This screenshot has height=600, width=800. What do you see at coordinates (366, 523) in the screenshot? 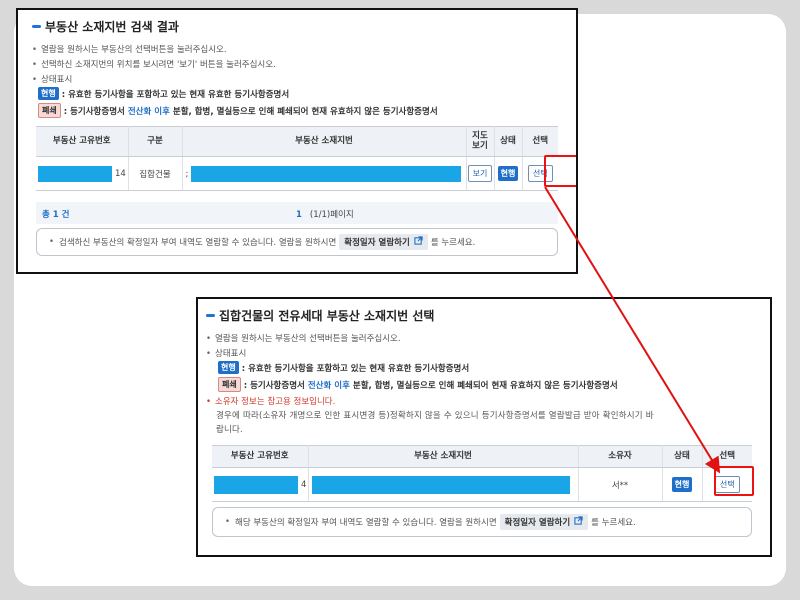
I see `notice-text: 해당 부동산의 확정일자 부여 내역도 열람할 수 있습니다. 열람을 원하시면` at bounding box center [366, 523].